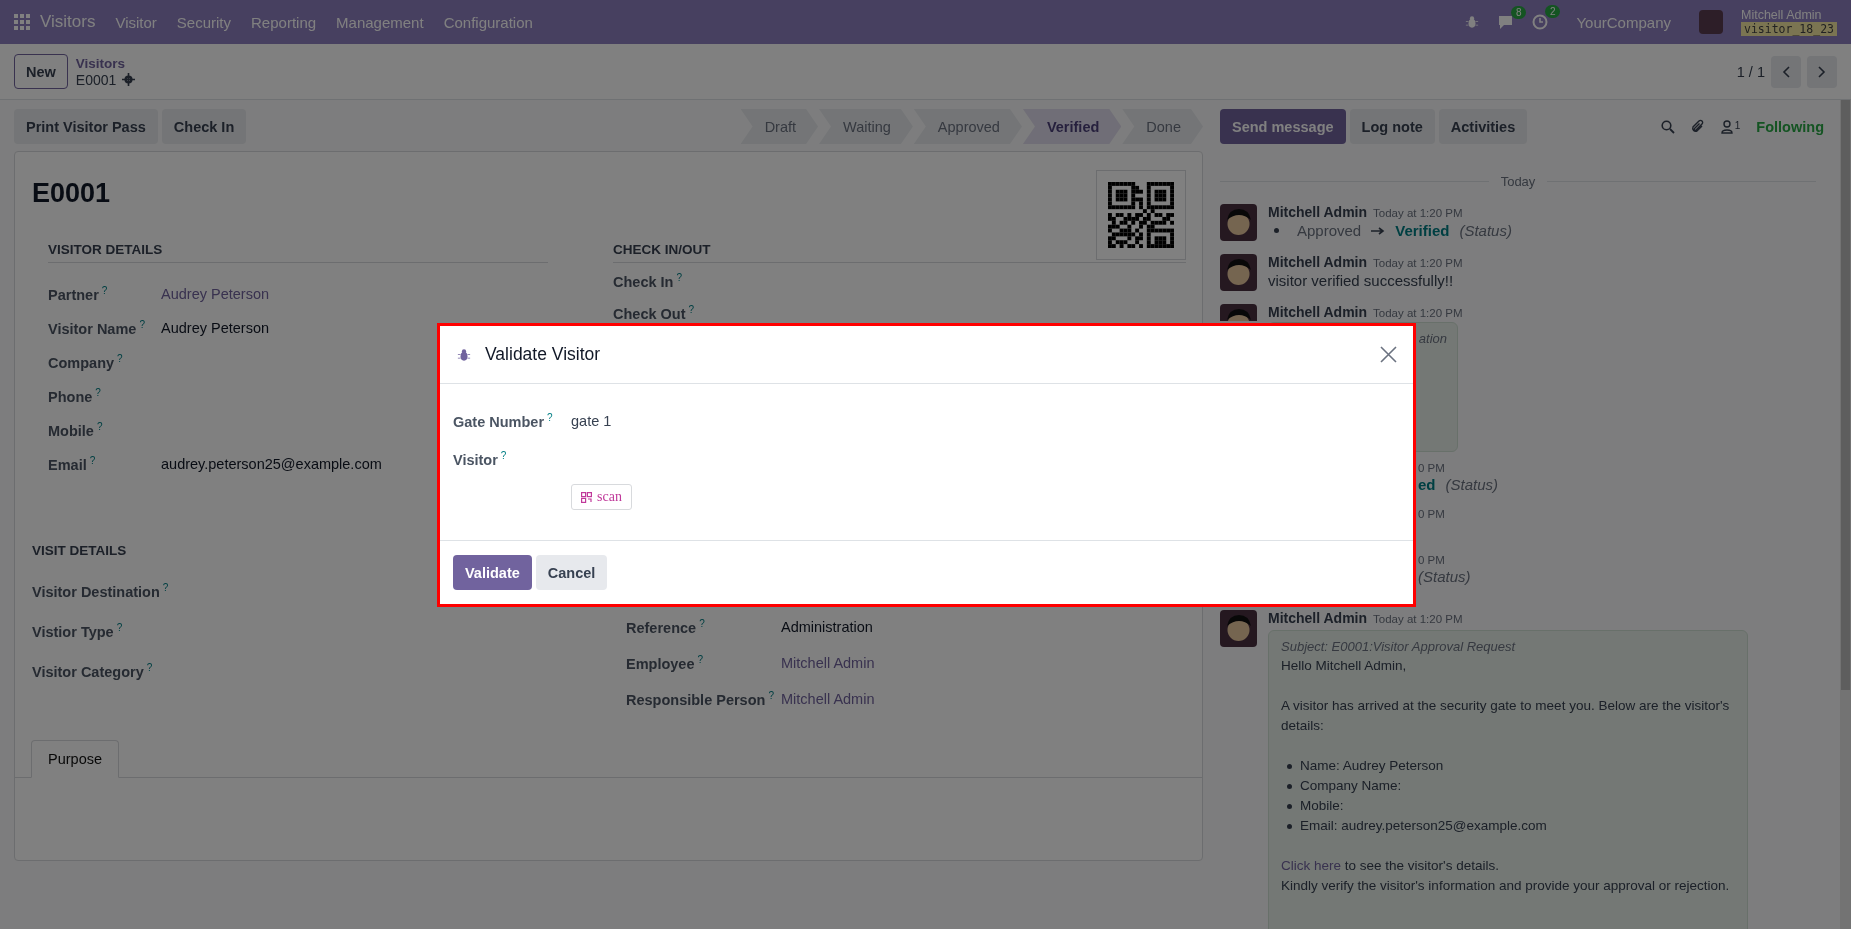 Image resolution: width=1851 pixels, height=929 pixels. Describe the element at coordinates (1283, 126) in the screenshot. I see `chatter-button: Send message` at that location.